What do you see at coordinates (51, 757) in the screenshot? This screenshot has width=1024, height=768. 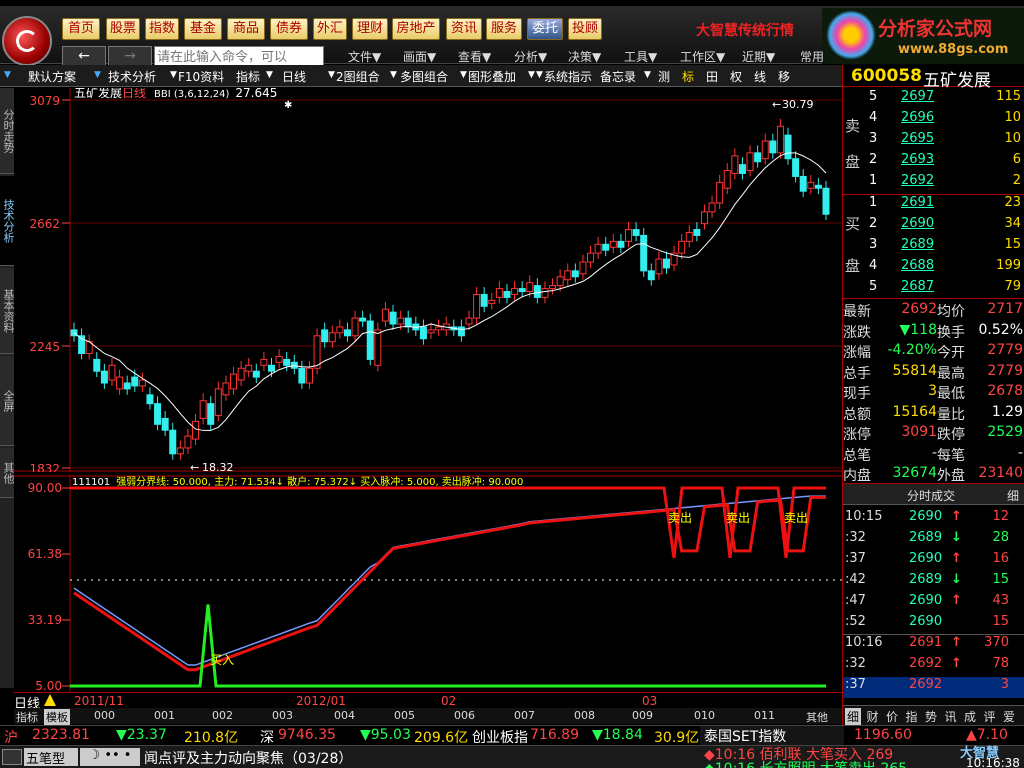 I see `layout-selector: 五笔型` at bounding box center [51, 757].